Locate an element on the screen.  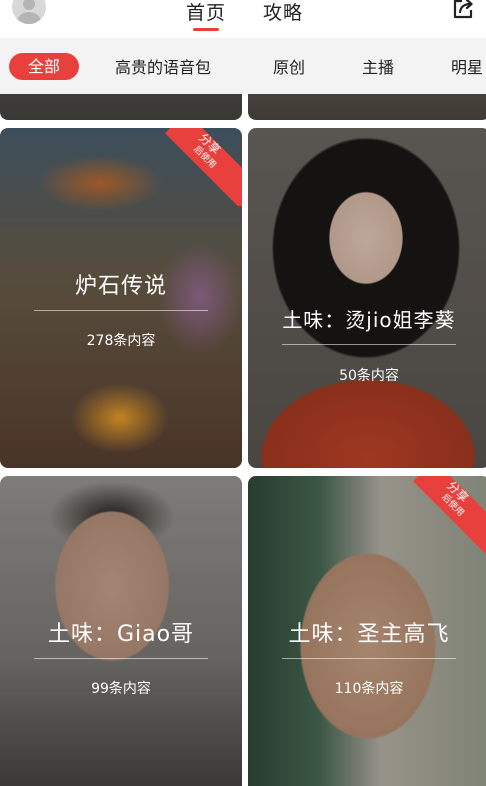
share-icon-graphic is located at coordinates (463, 9).